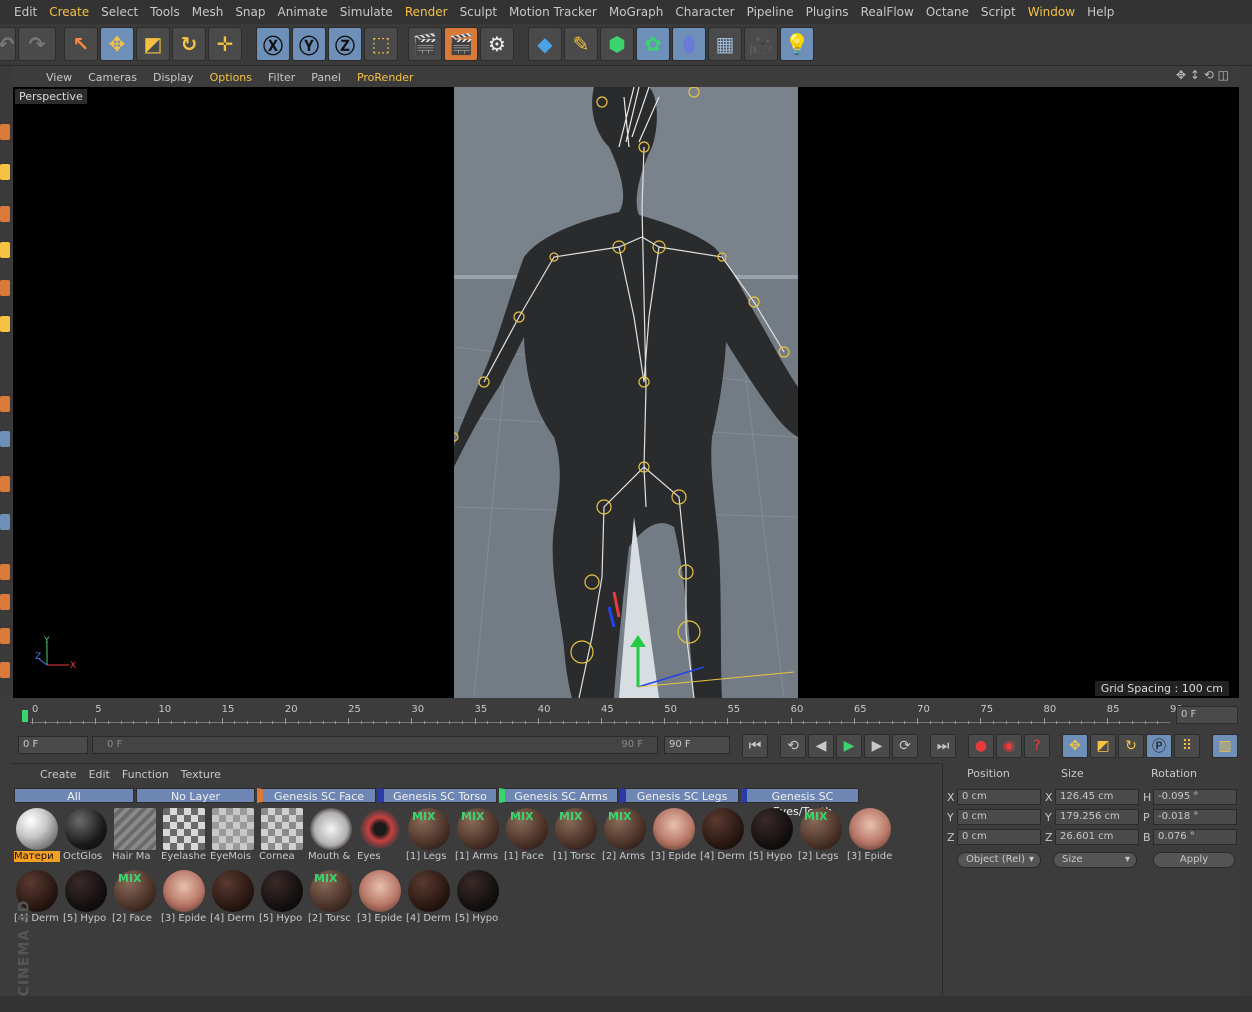 Image resolution: width=1252 pixels, height=1012 pixels. I want to click on undo-icon: ↶, so click(8, 44).